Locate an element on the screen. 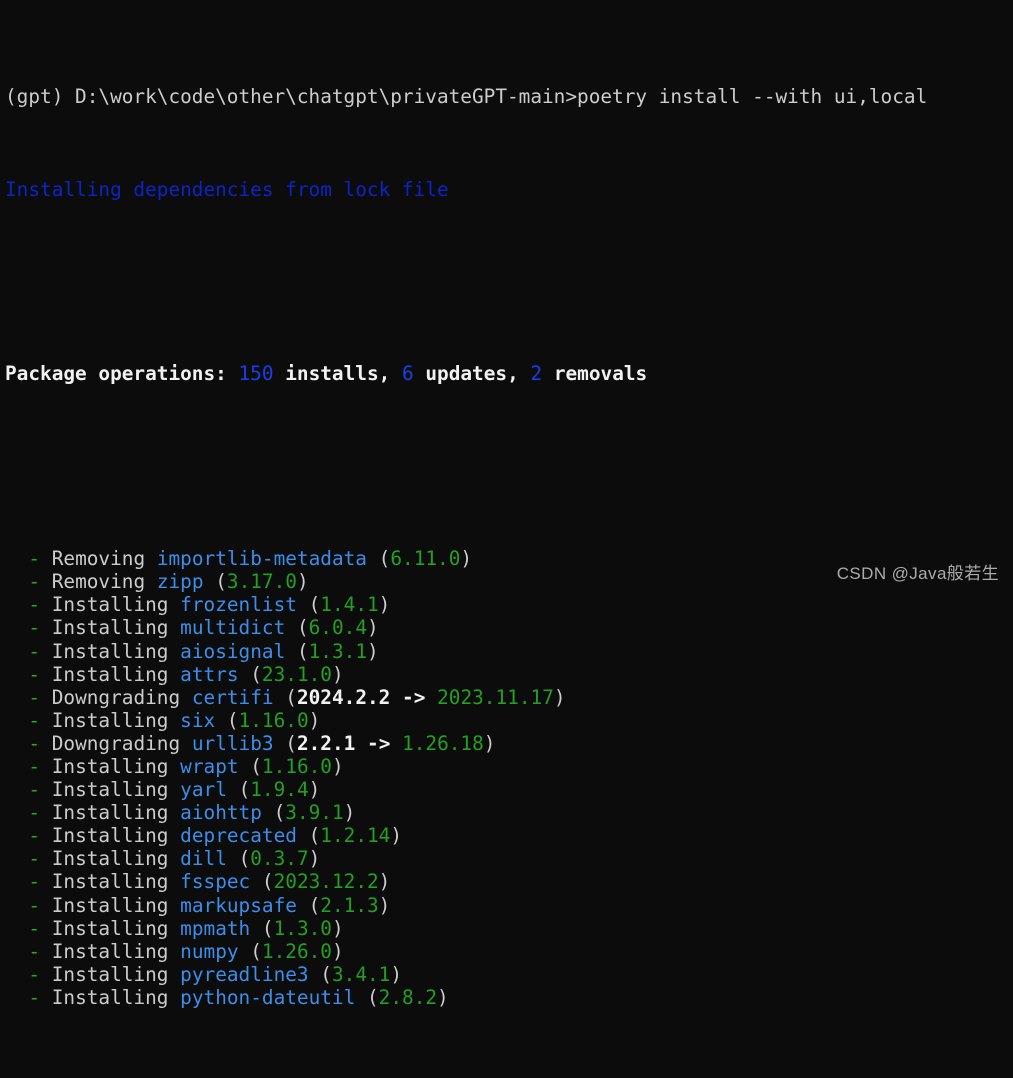  operation-line: - Installing fsspec (2023.12.2) is located at coordinates (506, 881).